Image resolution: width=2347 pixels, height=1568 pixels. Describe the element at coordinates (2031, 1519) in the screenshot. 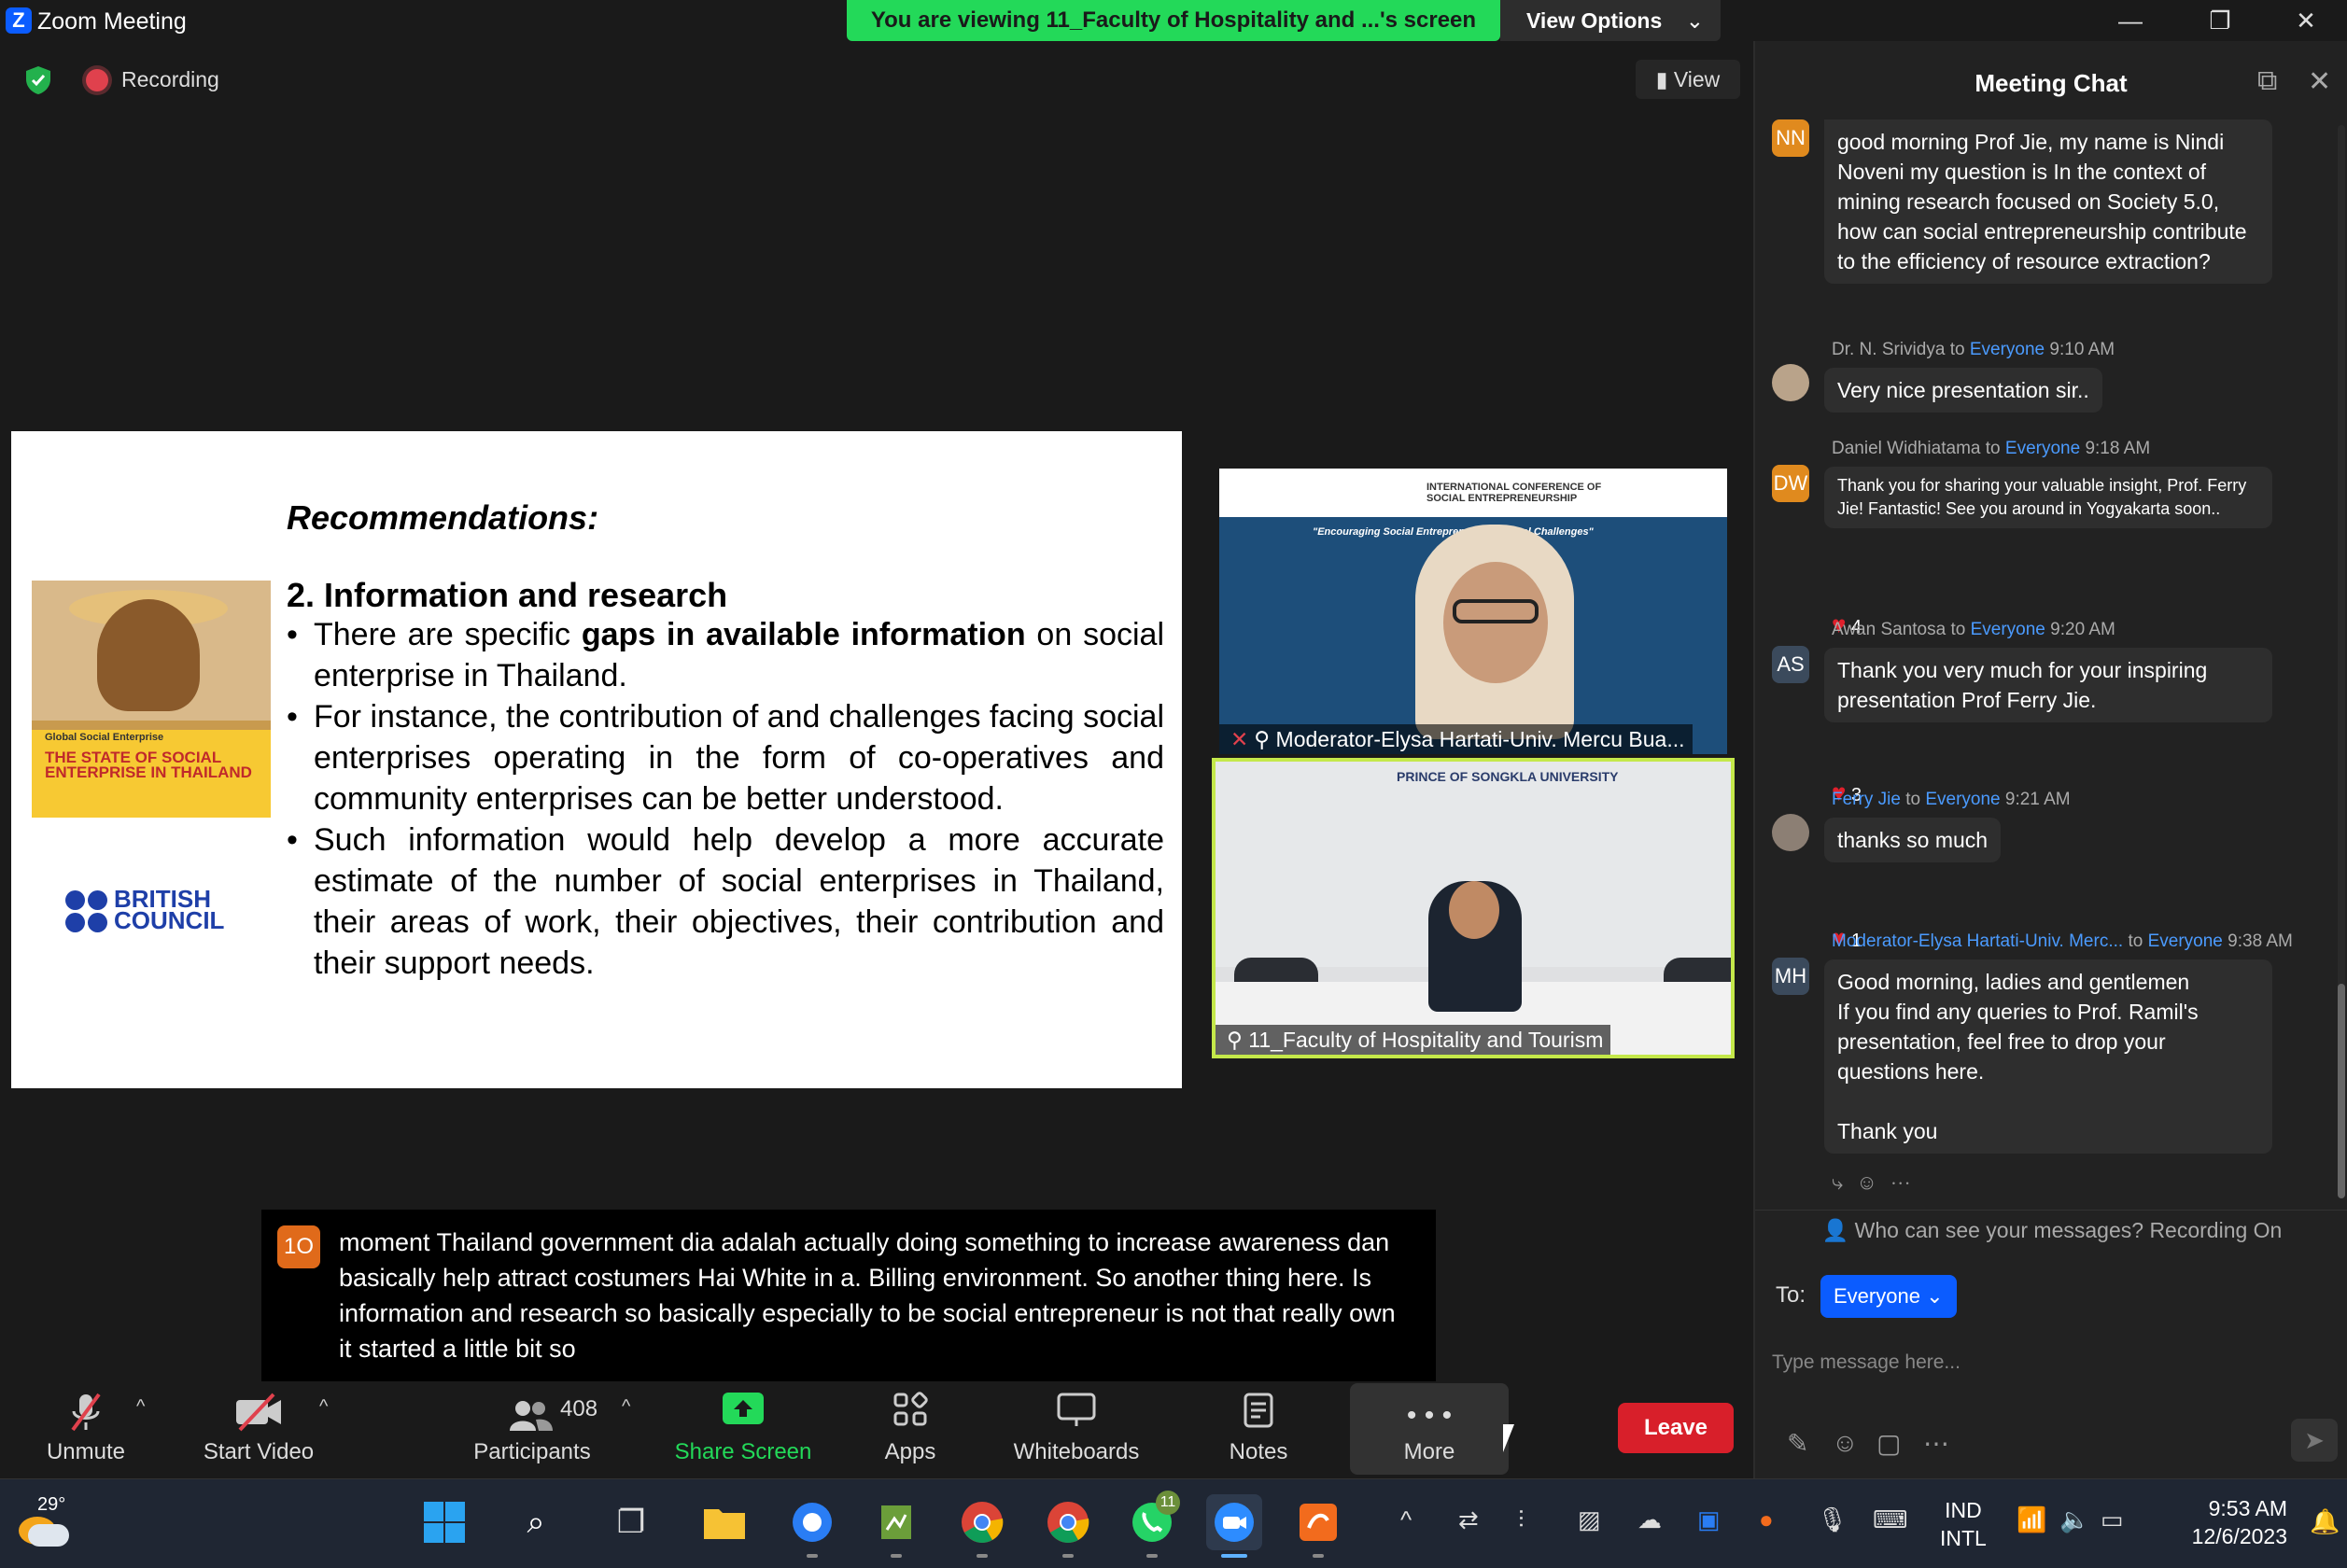

I see `wifi-icon: 📶` at that location.